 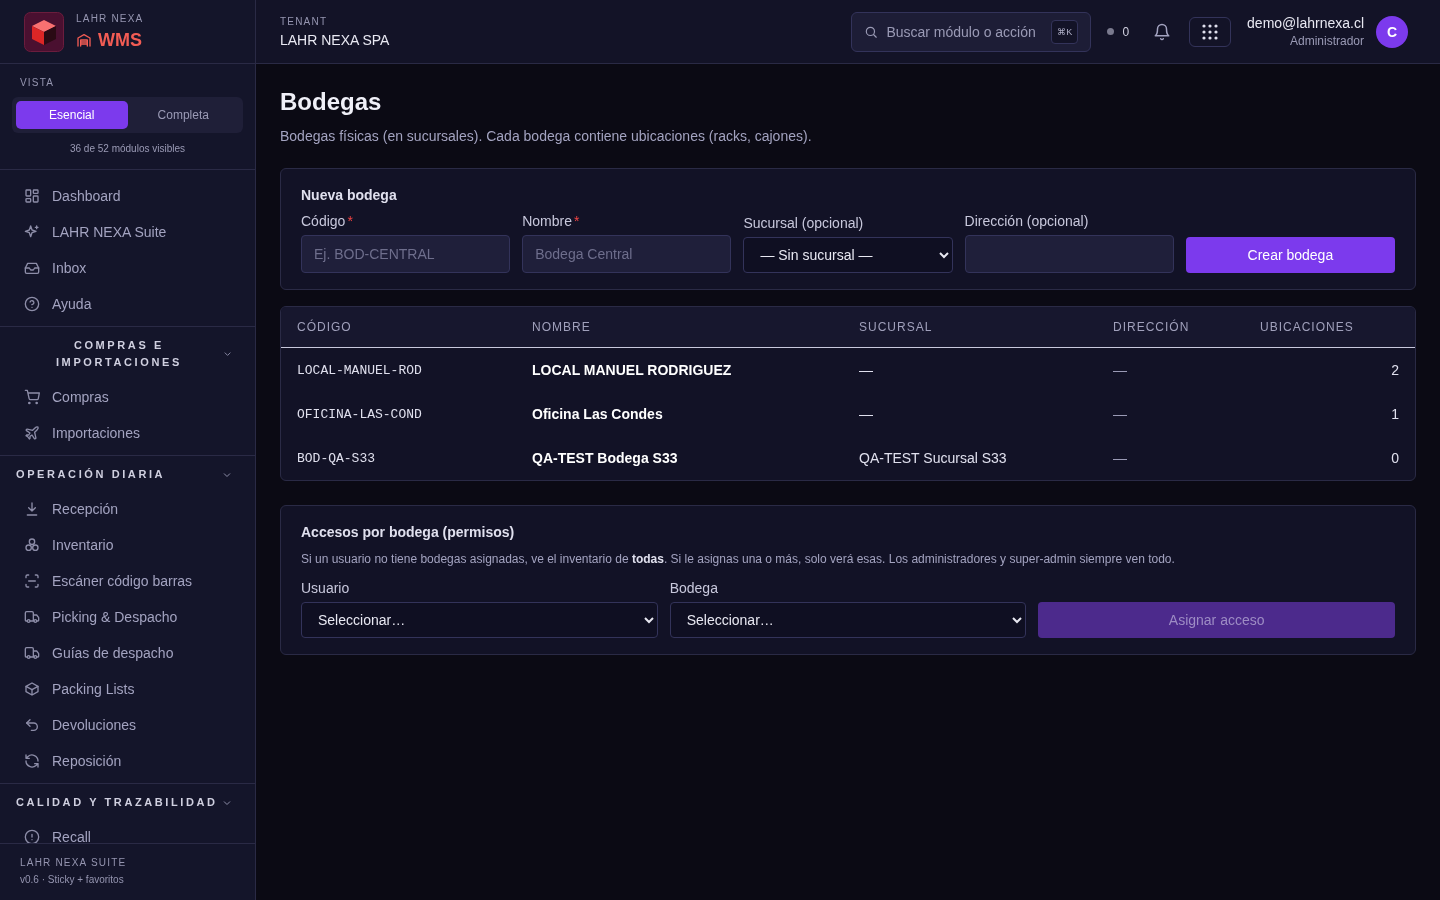 What do you see at coordinates (127, 397) in the screenshot?
I see `sidebar-item: Compras` at bounding box center [127, 397].